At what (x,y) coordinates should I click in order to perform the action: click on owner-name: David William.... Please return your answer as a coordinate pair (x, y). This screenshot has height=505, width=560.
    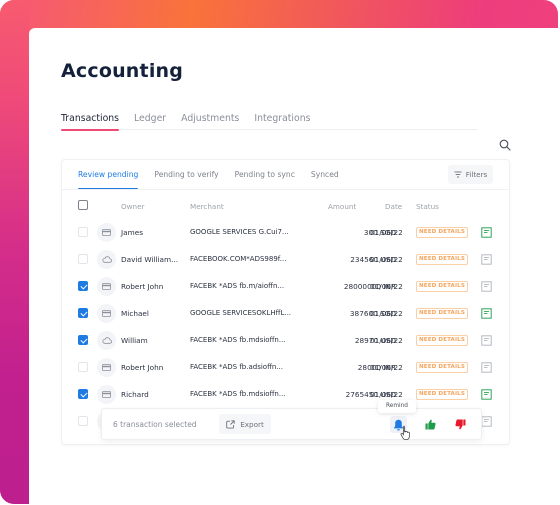
    Looking at the image, I should click on (150, 259).